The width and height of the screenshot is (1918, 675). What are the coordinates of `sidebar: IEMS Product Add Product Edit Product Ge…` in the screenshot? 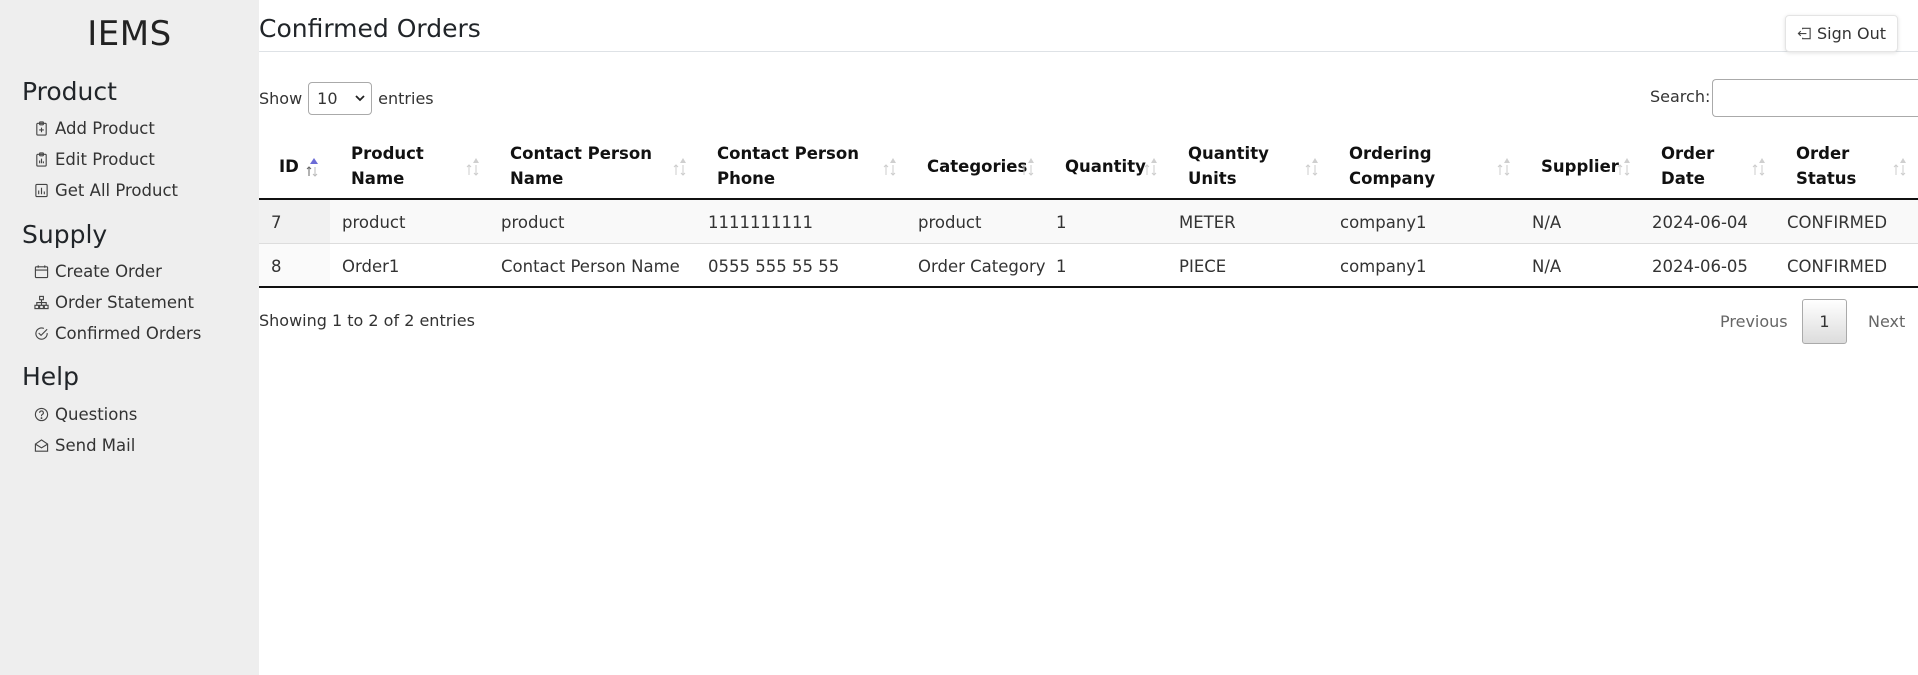 It's located at (129, 337).